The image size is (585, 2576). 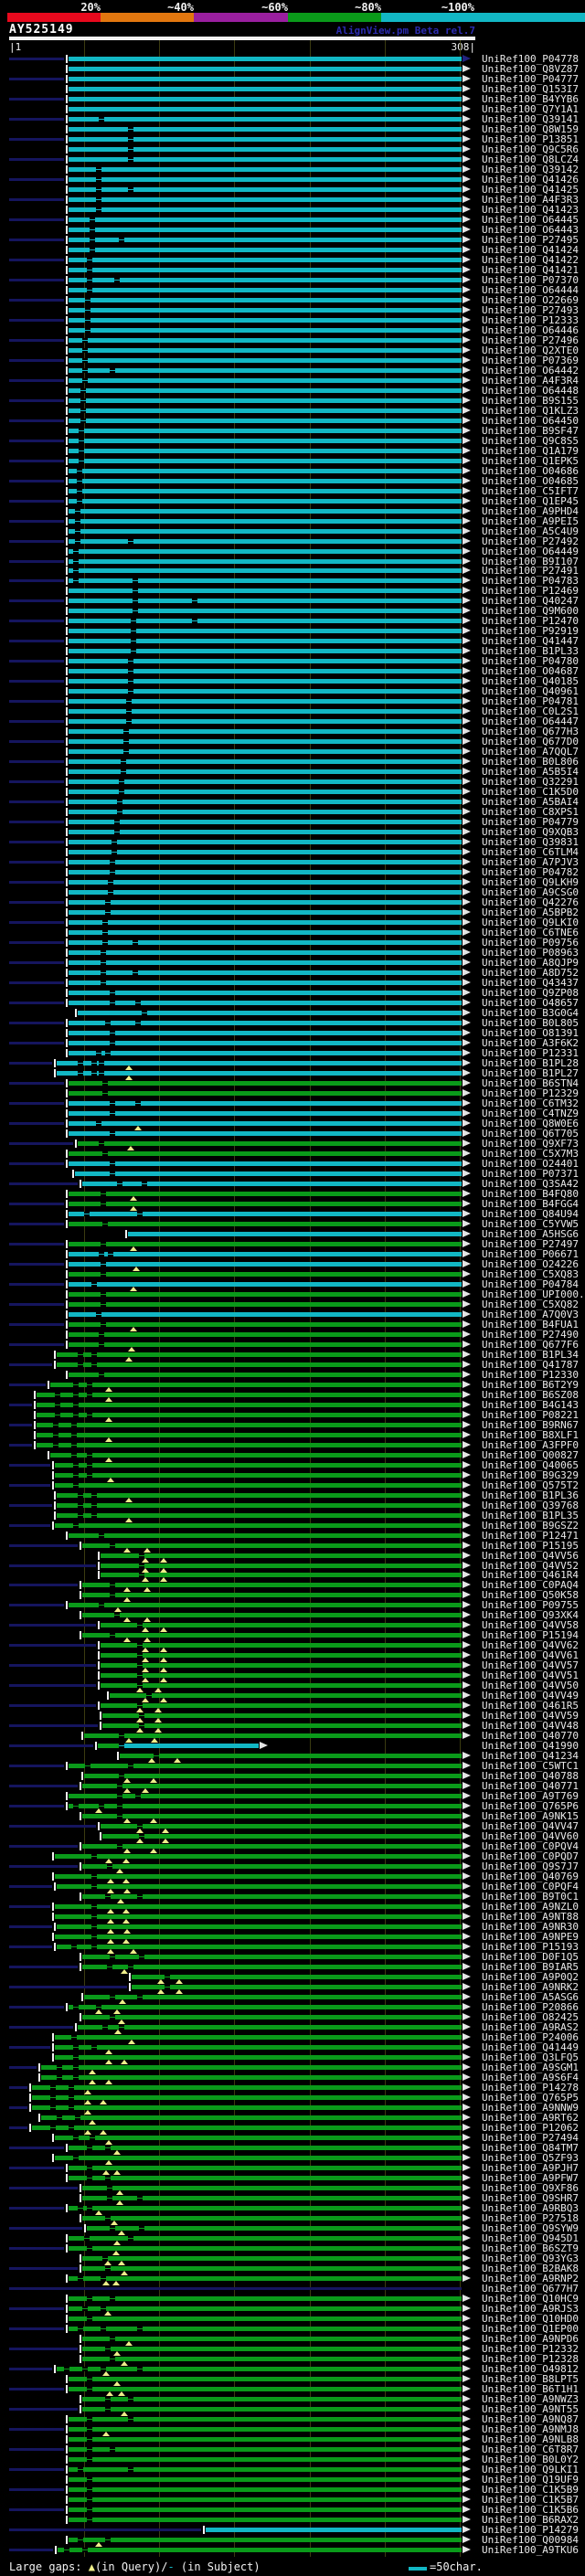 What do you see at coordinates (531, 2550) in the screenshot?
I see `hit-label: UniRef100_A9TKU6` at bounding box center [531, 2550].